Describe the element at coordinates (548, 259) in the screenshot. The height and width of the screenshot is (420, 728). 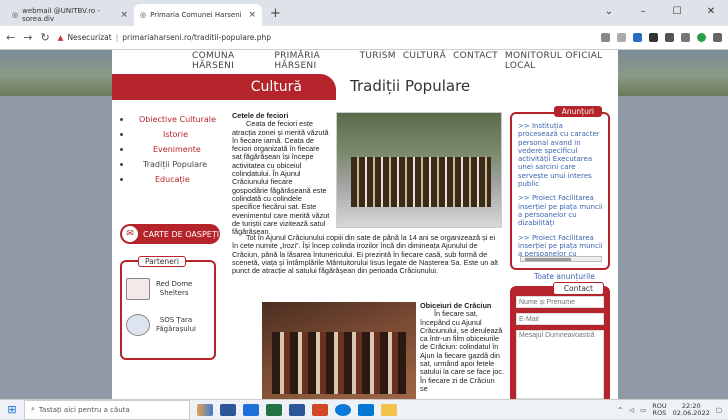
I see `scroll-thumb` at that location.